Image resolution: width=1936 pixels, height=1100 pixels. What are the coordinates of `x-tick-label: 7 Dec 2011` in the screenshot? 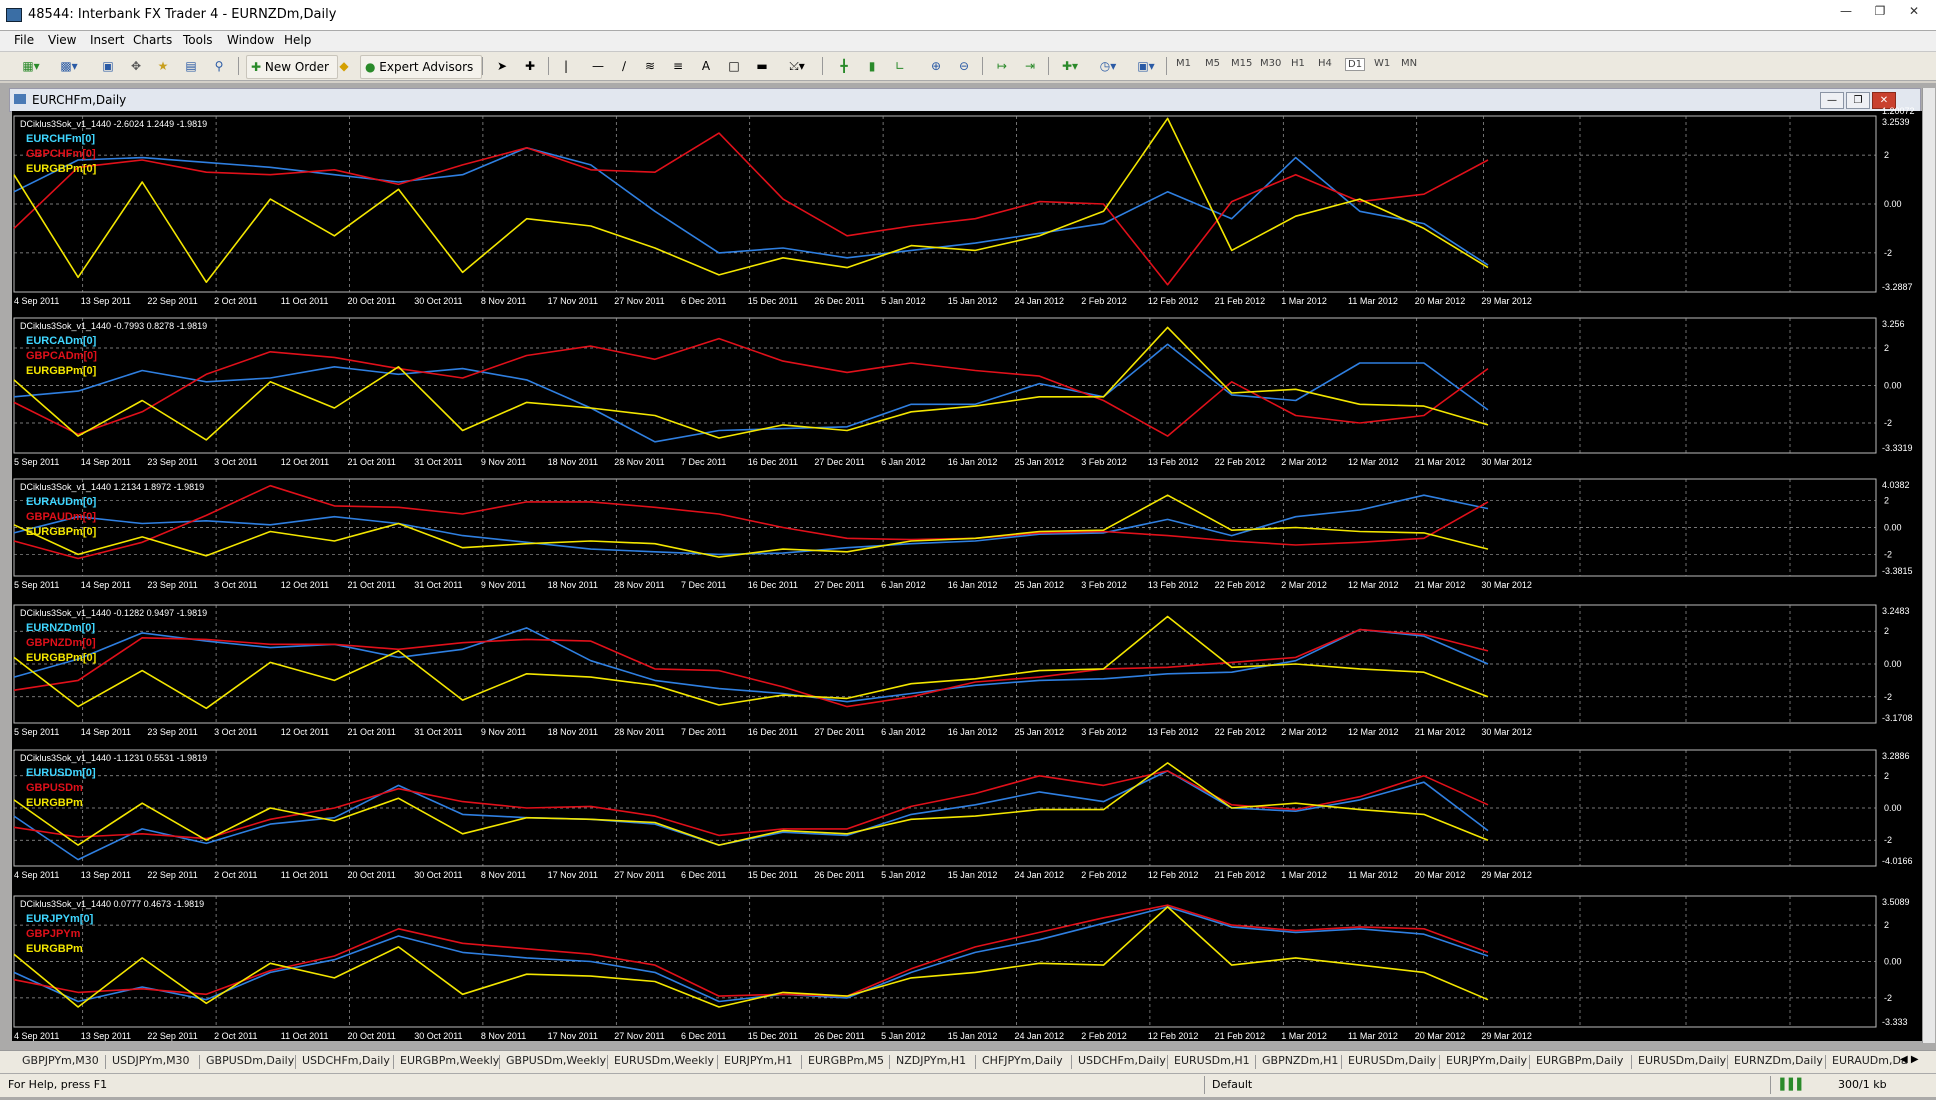 It's located at (703, 585).